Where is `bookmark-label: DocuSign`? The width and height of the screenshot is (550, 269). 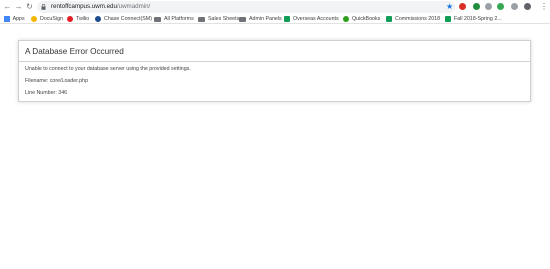 bookmark-label: DocuSign is located at coordinates (51, 19).